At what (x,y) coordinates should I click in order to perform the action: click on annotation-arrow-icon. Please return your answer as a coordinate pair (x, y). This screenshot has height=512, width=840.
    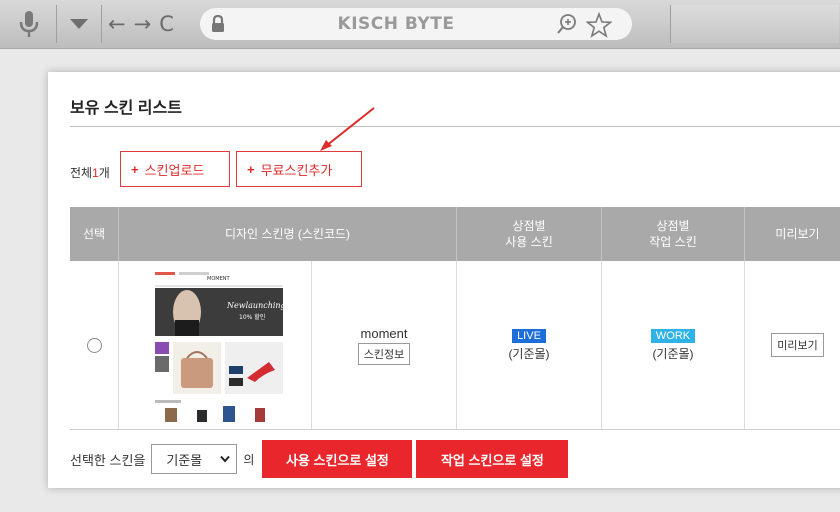
    Looking at the image, I should click on (347, 129).